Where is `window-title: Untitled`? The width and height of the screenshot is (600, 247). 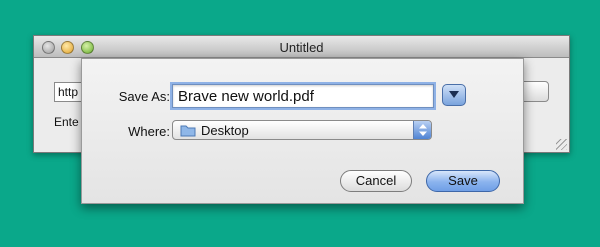 window-title: Untitled is located at coordinates (301, 47).